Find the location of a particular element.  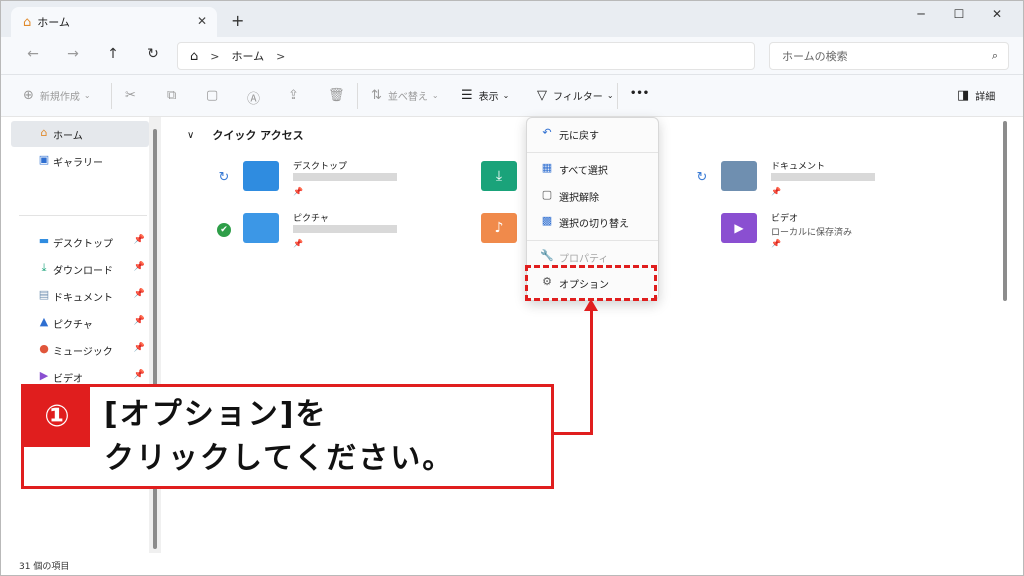

folder-path-redacted is located at coordinates (345, 229).